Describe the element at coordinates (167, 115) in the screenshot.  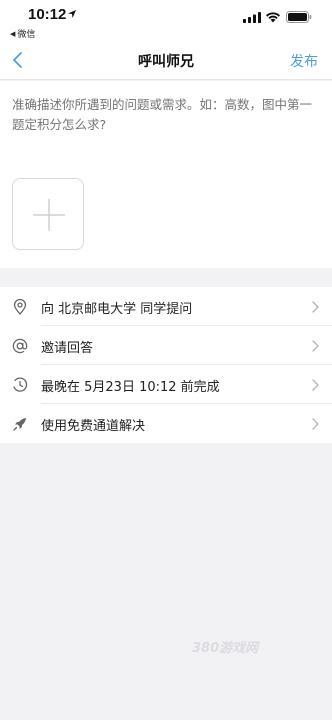
I see `question-input` at that location.